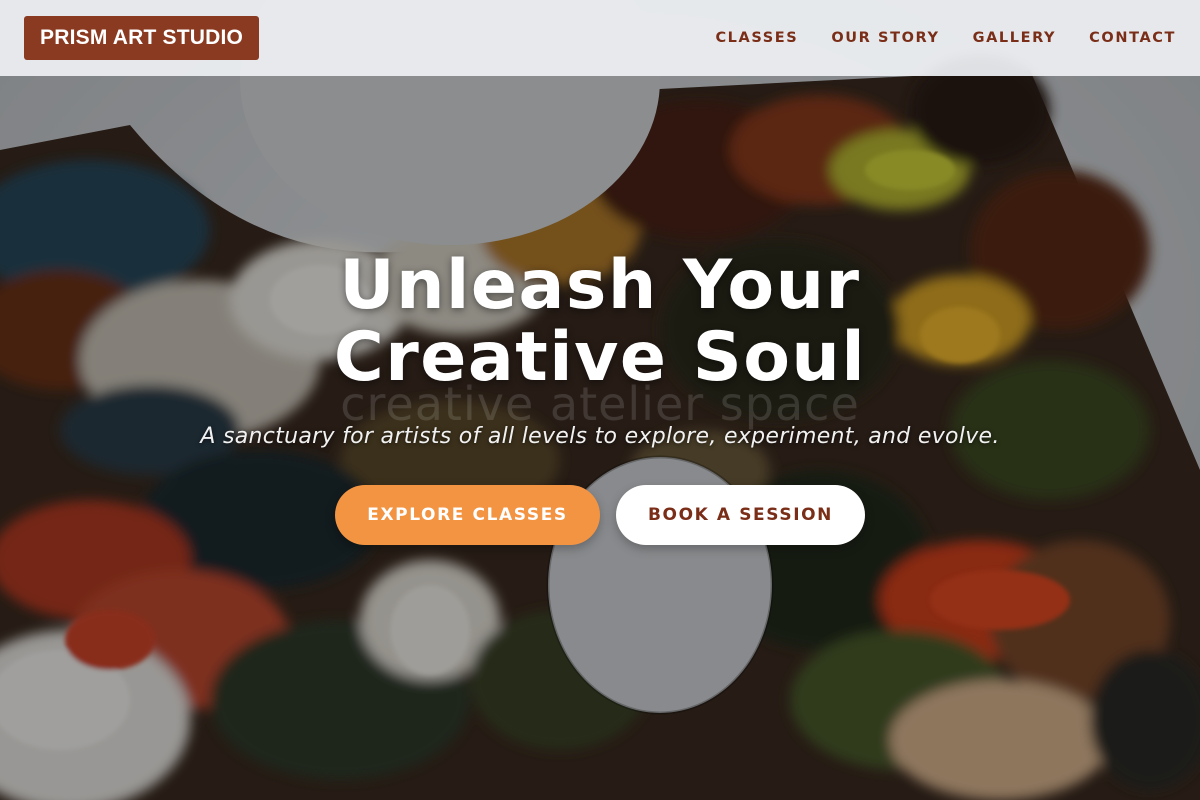 The height and width of the screenshot is (800, 1200). Describe the element at coordinates (600, 285) in the screenshot. I see `hero-title-line-1: Unleash Your` at that location.